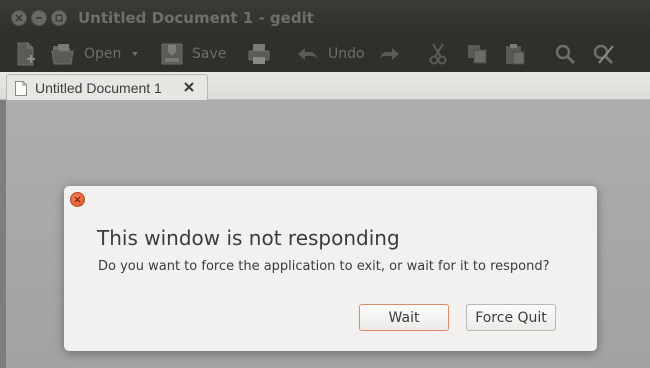  What do you see at coordinates (404, 317) in the screenshot?
I see `wait-button: Wait` at bounding box center [404, 317].